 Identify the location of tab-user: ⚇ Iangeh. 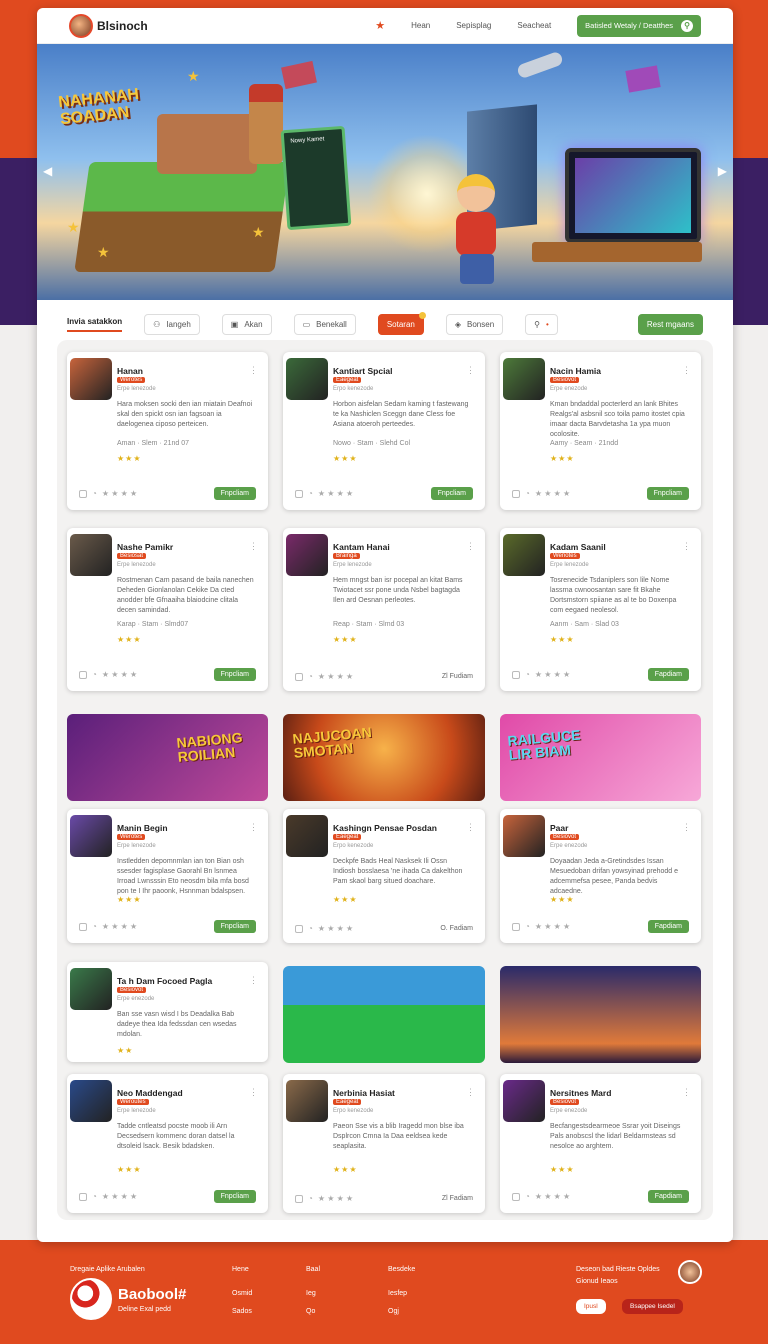
(172, 324).